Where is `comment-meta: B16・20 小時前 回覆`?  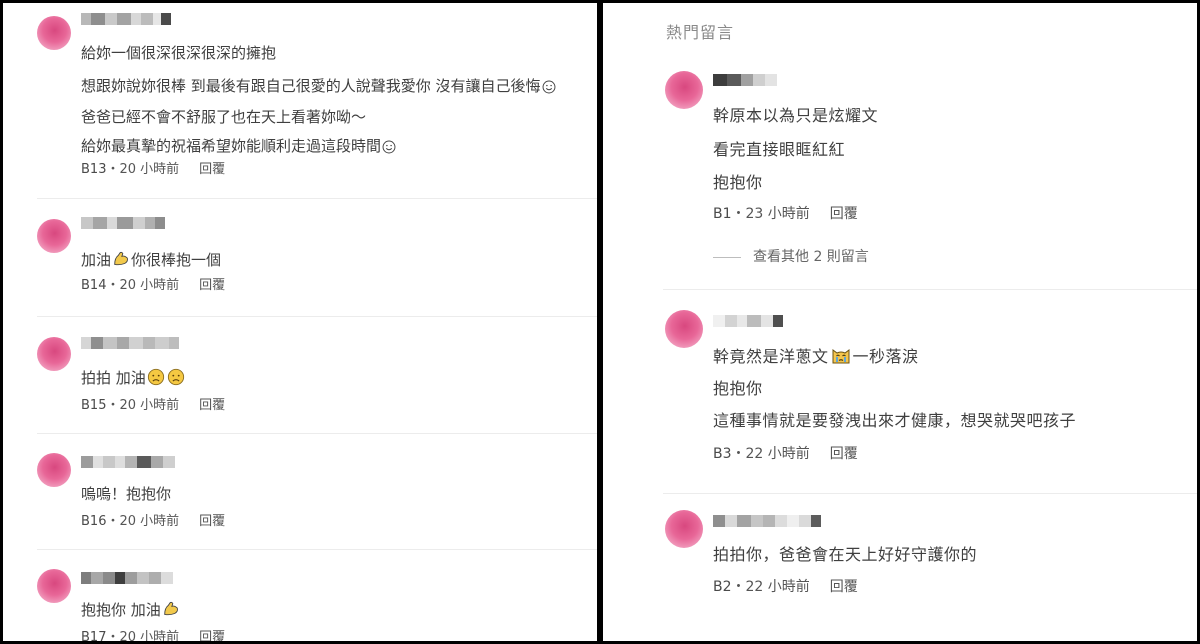
comment-meta: B16・20 小時前 回覆 is located at coordinates (153, 522).